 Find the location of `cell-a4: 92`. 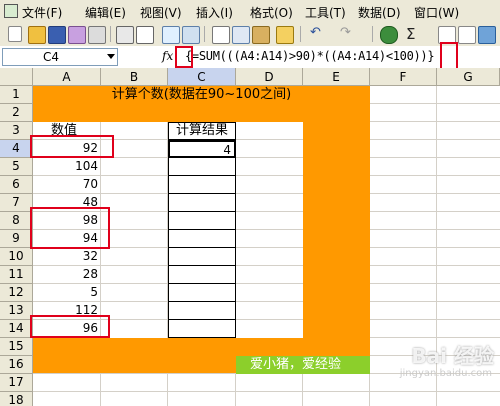

cell-a4: 92 is located at coordinates (67, 149).